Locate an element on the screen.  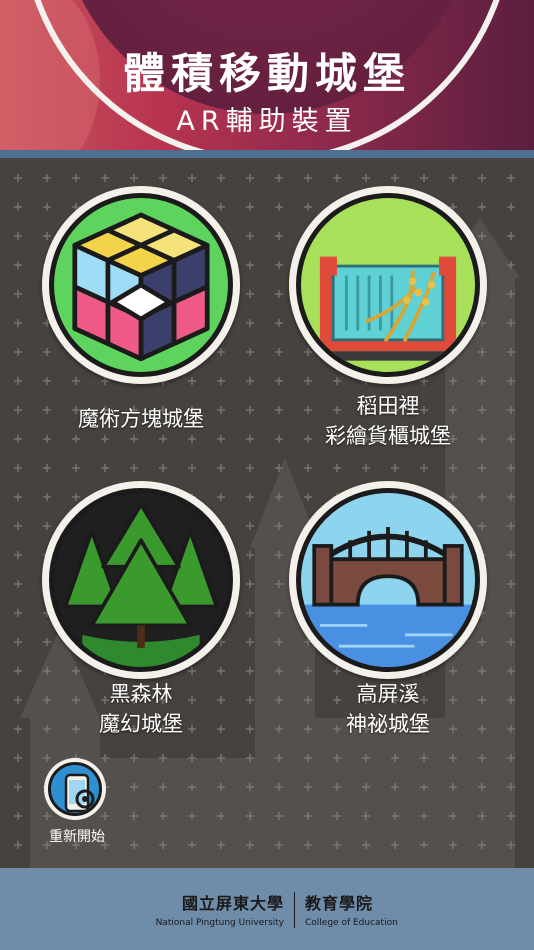
restart-button is located at coordinates (75, 789).